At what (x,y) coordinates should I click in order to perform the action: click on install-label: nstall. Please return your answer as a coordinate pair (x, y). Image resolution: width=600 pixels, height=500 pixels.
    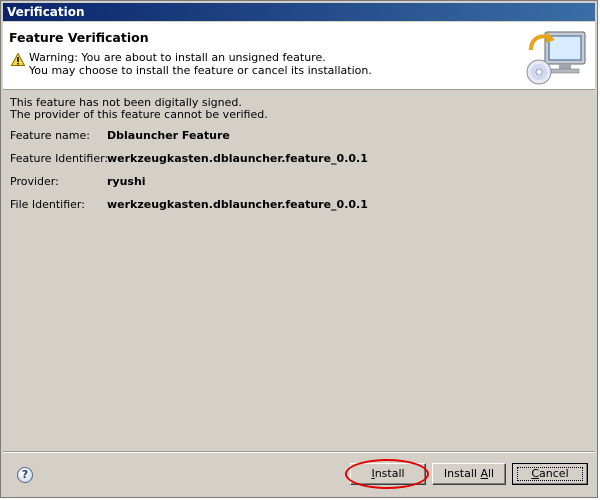
    Looking at the image, I should click on (389, 473).